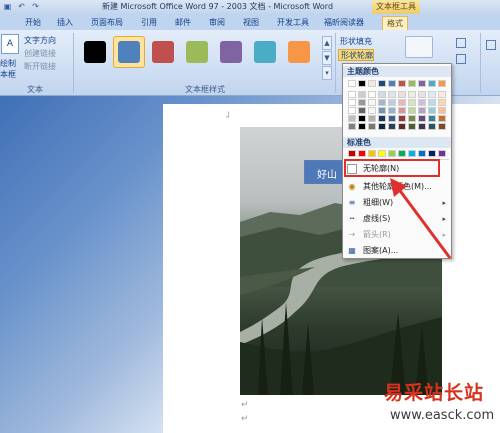 This screenshot has height=433, width=500. What do you see at coordinates (395, 23) in the screenshot?
I see `tab-format: 格式` at bounding box center [395, 23].